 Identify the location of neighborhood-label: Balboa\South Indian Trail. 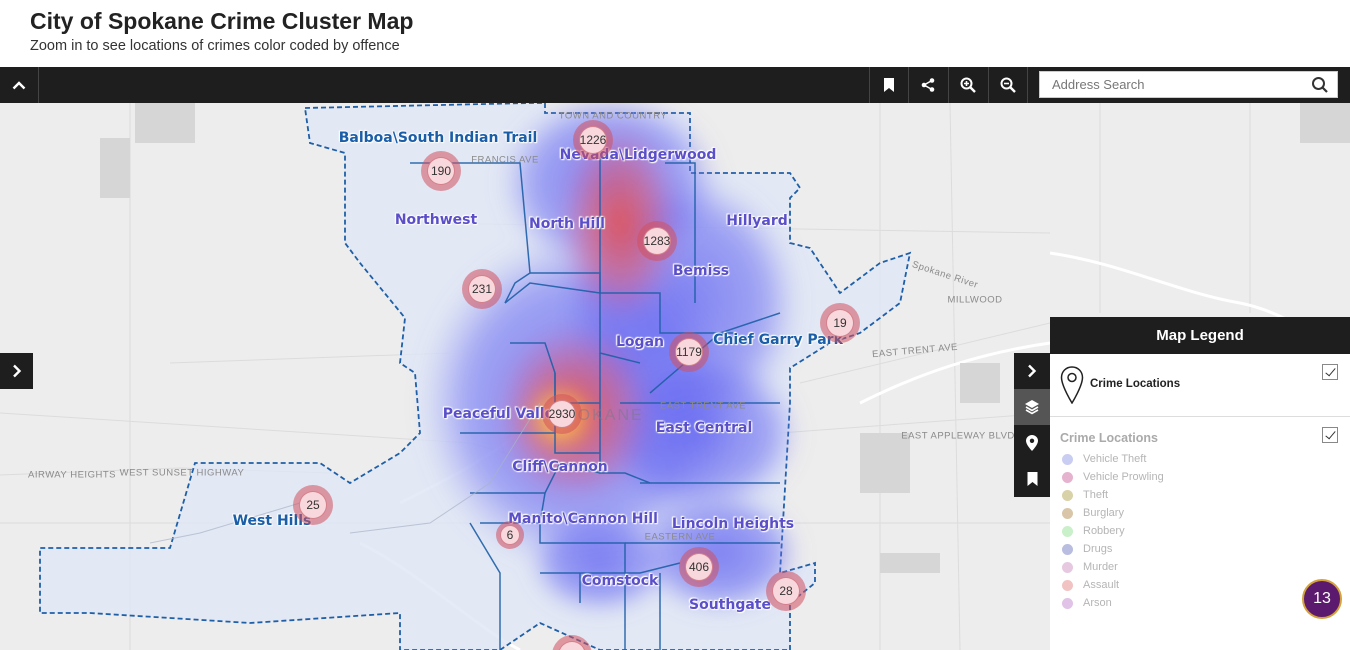
(438, 138).